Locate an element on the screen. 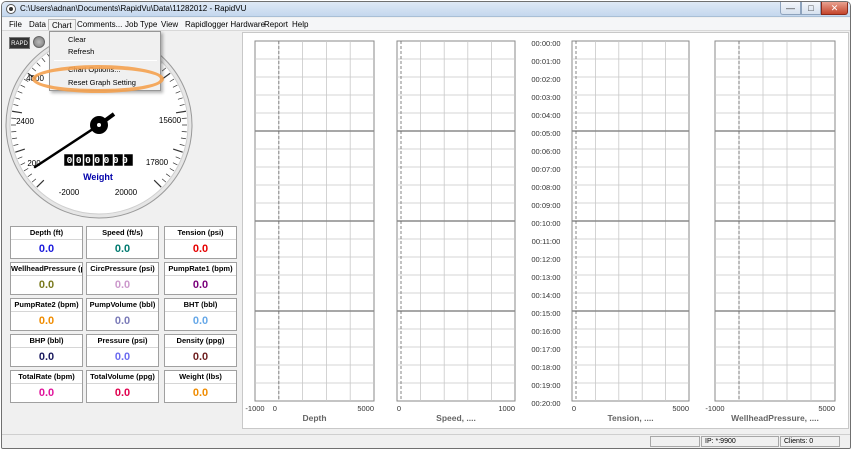 Image resolution: width=852 pixels, height=450 pixels. menu-job-type: Job Type is located at coordinates (141, 24).